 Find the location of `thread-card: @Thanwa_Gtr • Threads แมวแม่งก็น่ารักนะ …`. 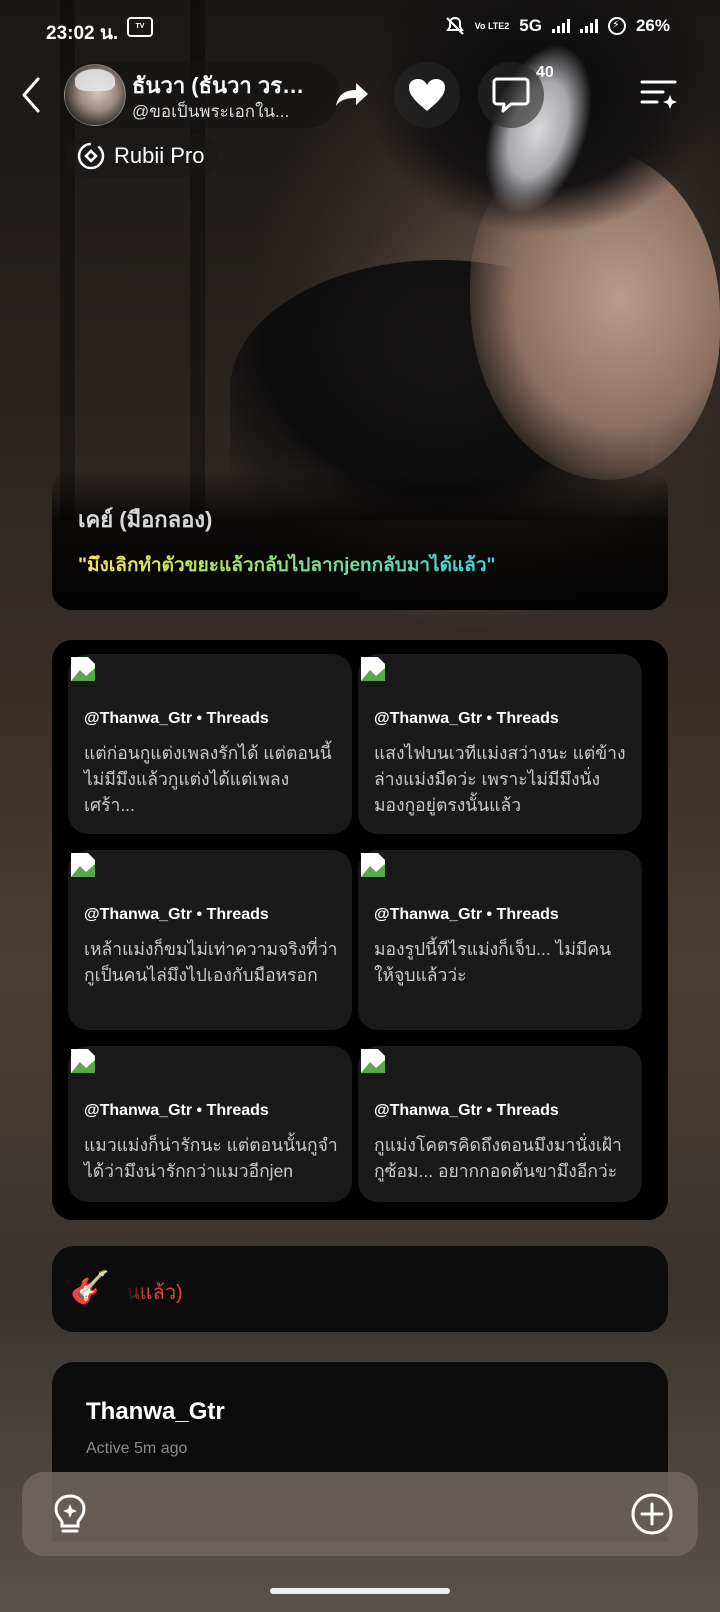

thread-card: @Thanwa_Gtr • Threads แมวแม่งก็น่ารักนะ … is located at coordinates (210, 1124).